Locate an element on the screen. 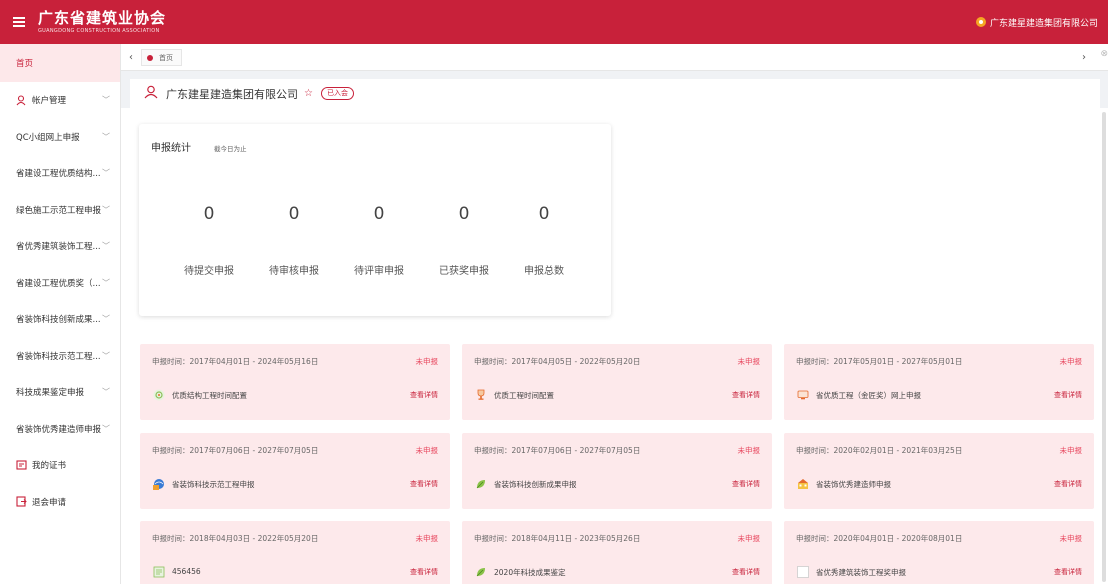 Image resolution: width=1108 pixels, height=584 pixels. sidebar-item-label: 绿色施工示范工程申报 is located at coordinates (59, 210).